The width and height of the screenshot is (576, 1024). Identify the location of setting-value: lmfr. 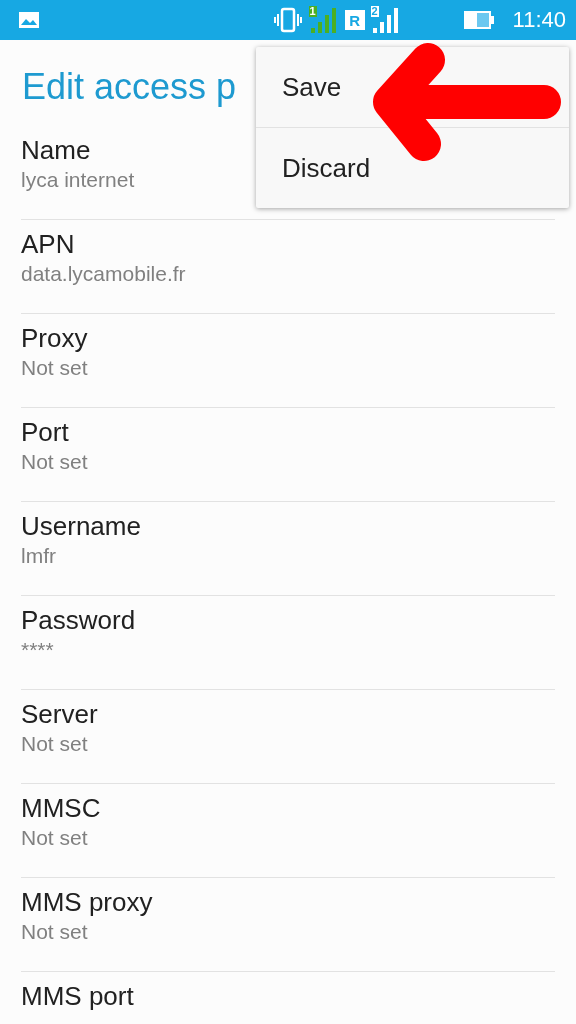
(38, 556).